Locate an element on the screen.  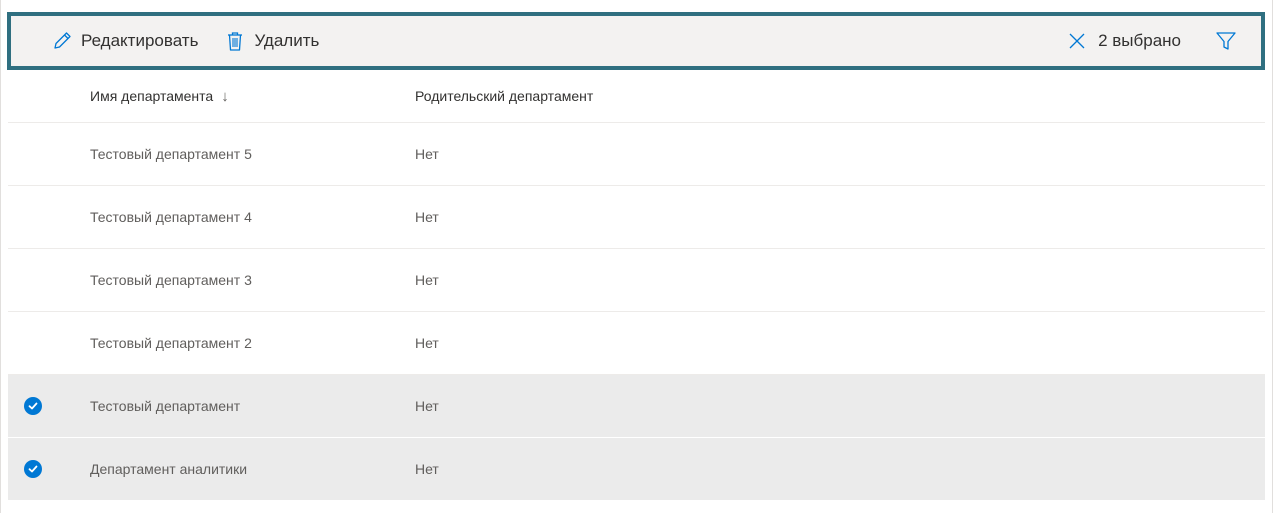
column-header-parent-label: Родительский департамент is located at coordinates (504, 96).